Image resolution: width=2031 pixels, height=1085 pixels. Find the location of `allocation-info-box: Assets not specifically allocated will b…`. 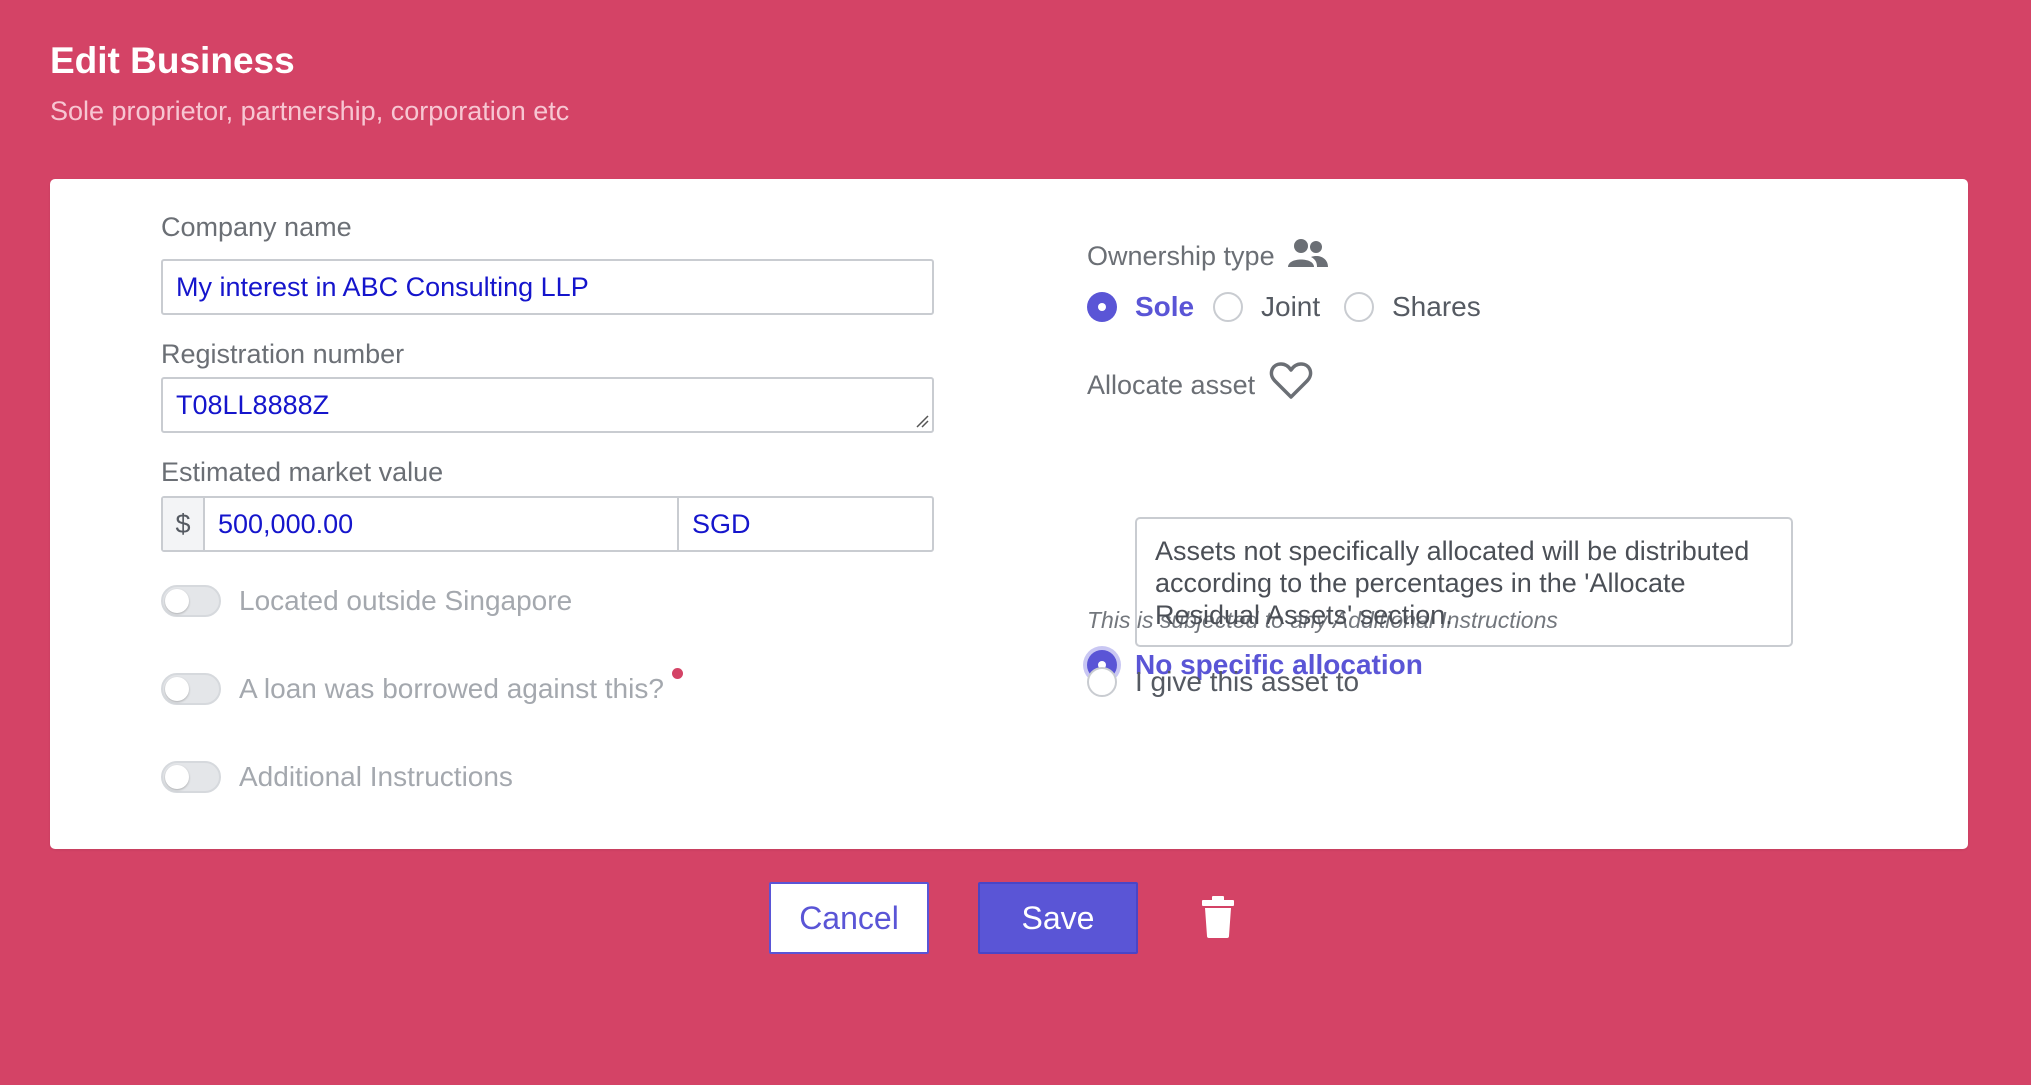

allocation-info-box: Assets not specifically allocated will b… is located at coordinates (1464, 582).